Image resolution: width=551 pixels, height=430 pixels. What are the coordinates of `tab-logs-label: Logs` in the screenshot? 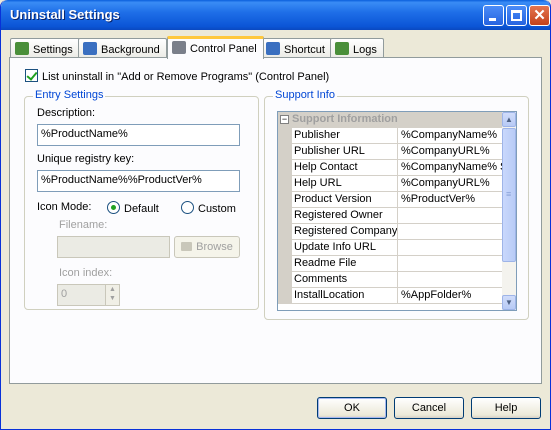 It's located at (365, 50).